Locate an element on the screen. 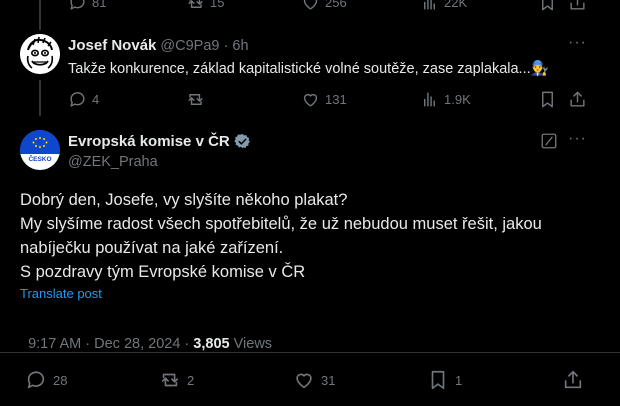  reply-more-icon: ··· is located at coordinates (577, 43).